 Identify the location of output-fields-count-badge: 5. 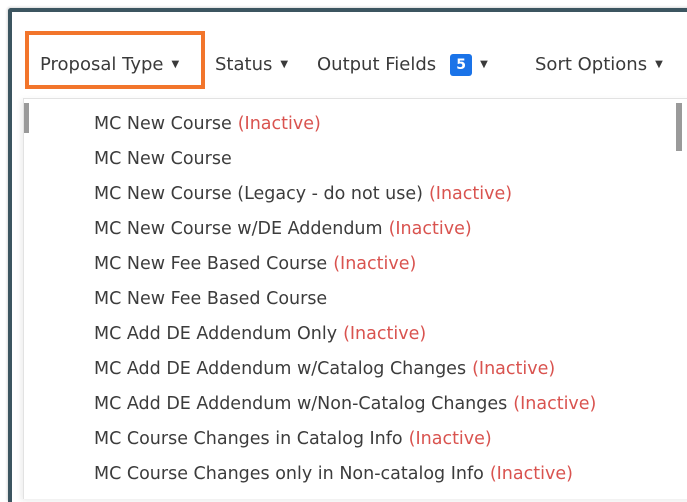
(461, 65).